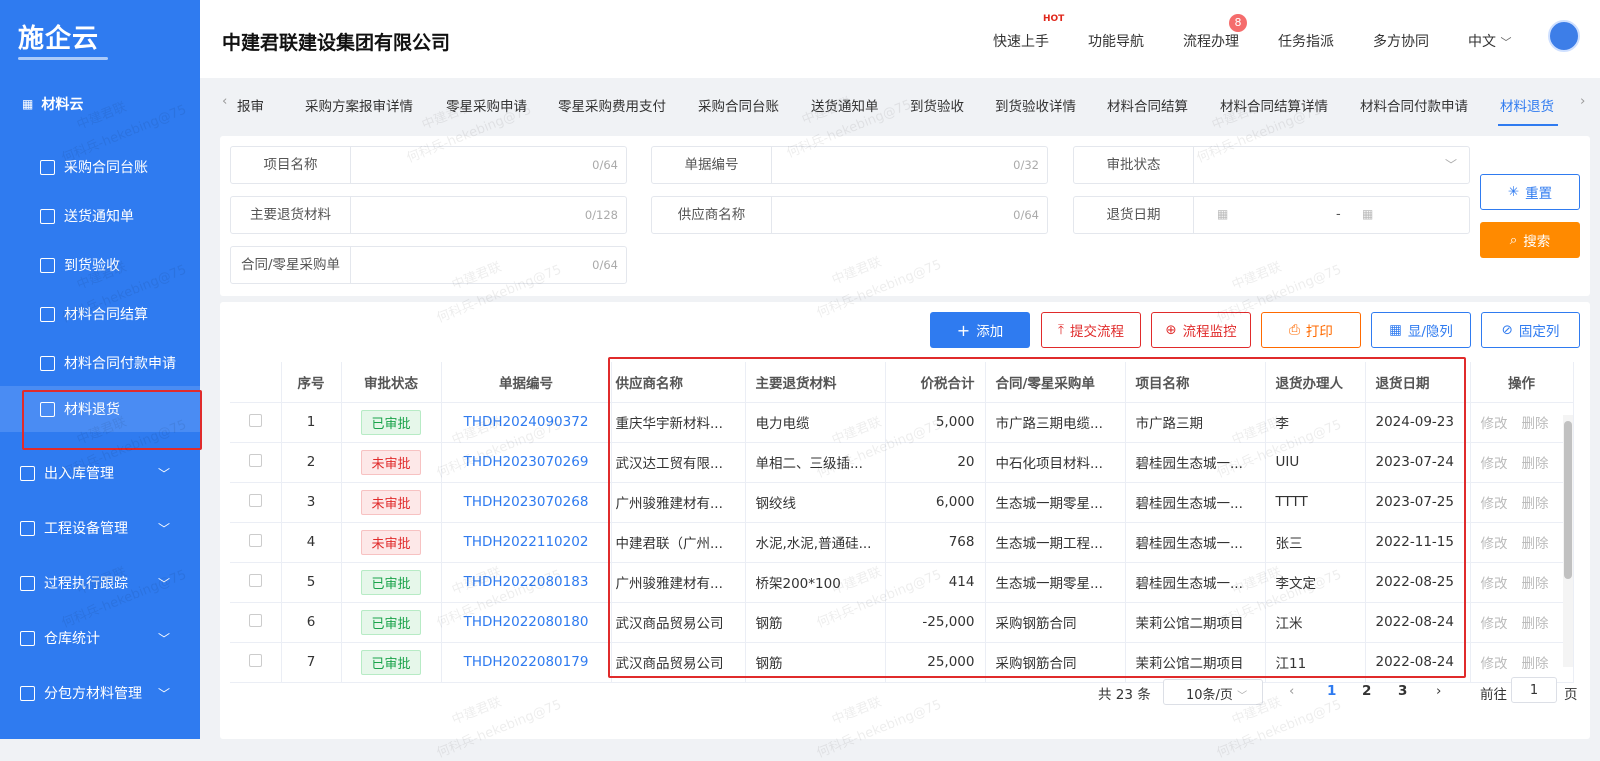 Image resolution: width=1600 pixels, height=761 pixels. Describe the element at coordinates (100, 265) in the screenshot. I see `sidebar-item-arrival-check: 到货验收` at that location.